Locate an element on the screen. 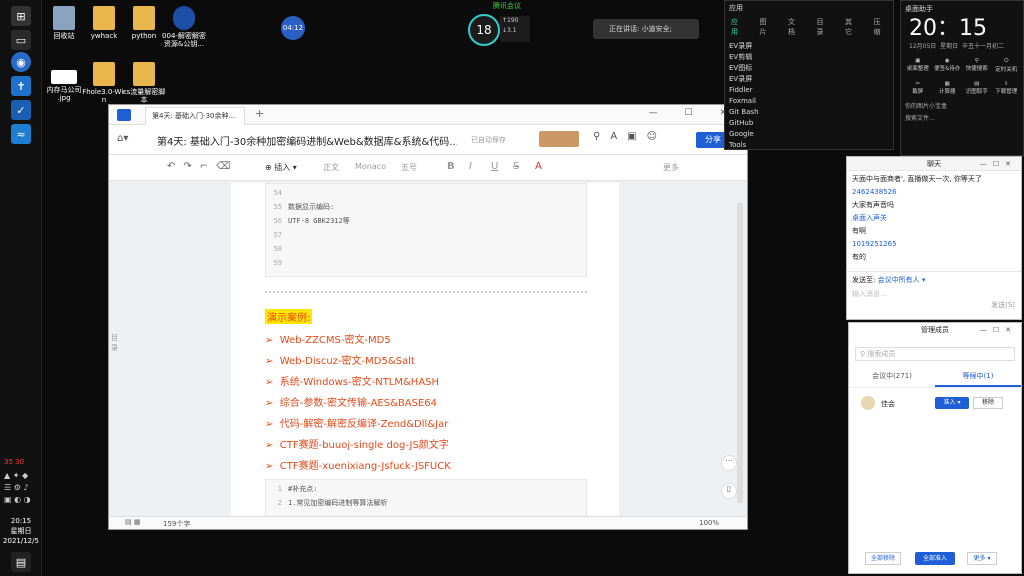 The image size is (1024, 576). underline-button: U is located at coordinates (494, 166).